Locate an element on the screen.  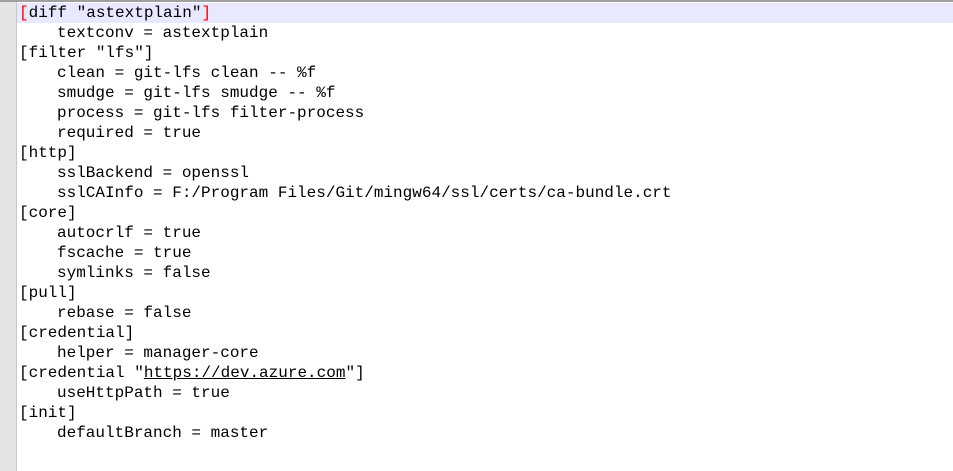
code-text: symlinks = false is located at coordinates (134, 273).